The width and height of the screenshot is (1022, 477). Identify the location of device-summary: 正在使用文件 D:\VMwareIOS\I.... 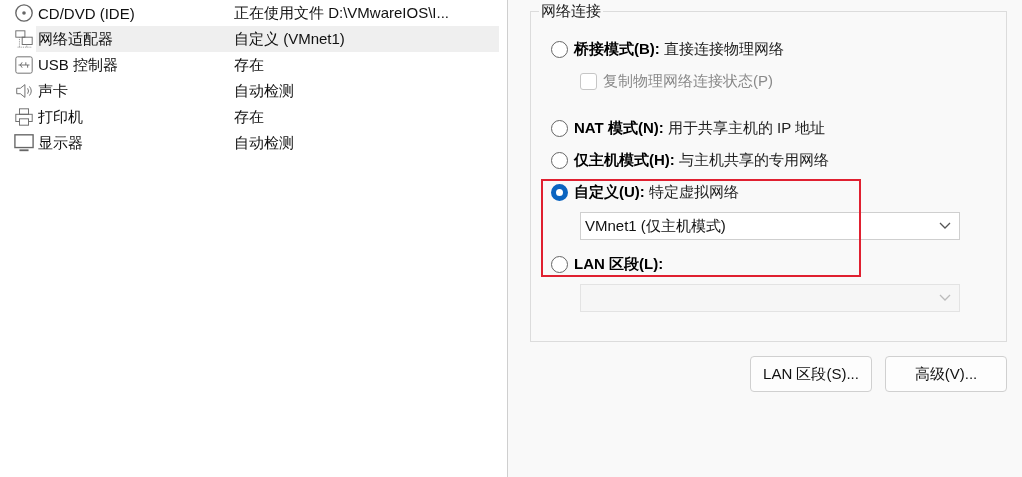
(342, 12).